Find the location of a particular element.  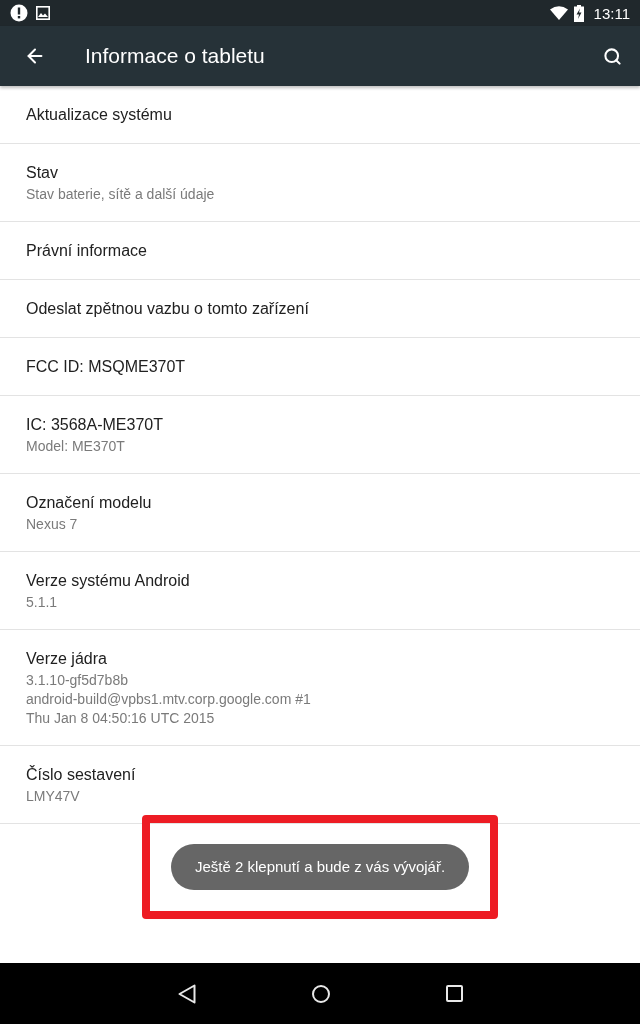

item-title: Právní informace is located at coordinates (86, 251).